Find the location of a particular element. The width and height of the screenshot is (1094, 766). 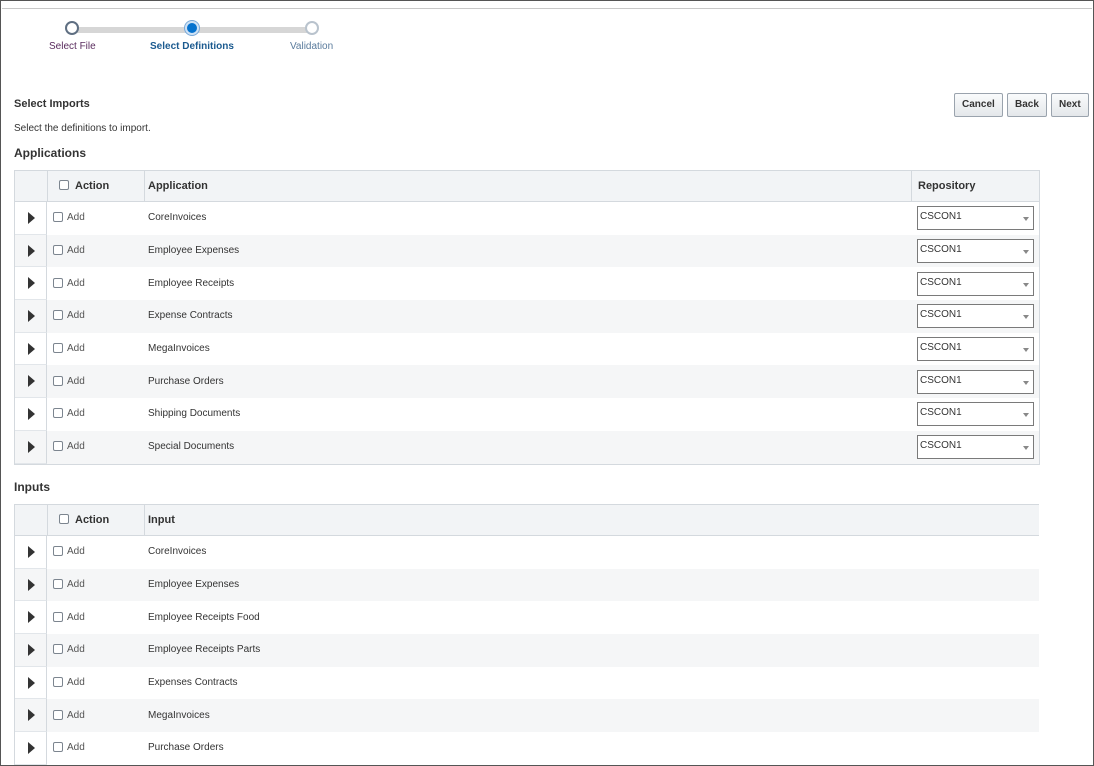

applications-heading: Applications is located at coordinates (50, 153).